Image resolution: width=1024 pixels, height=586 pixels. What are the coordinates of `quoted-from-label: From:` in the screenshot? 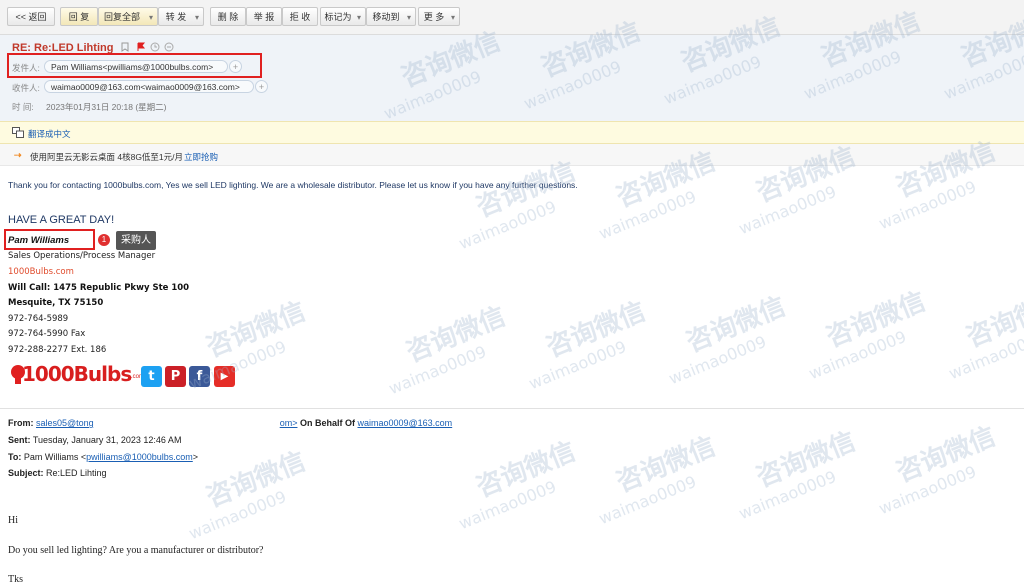 It's located at (21, 423).